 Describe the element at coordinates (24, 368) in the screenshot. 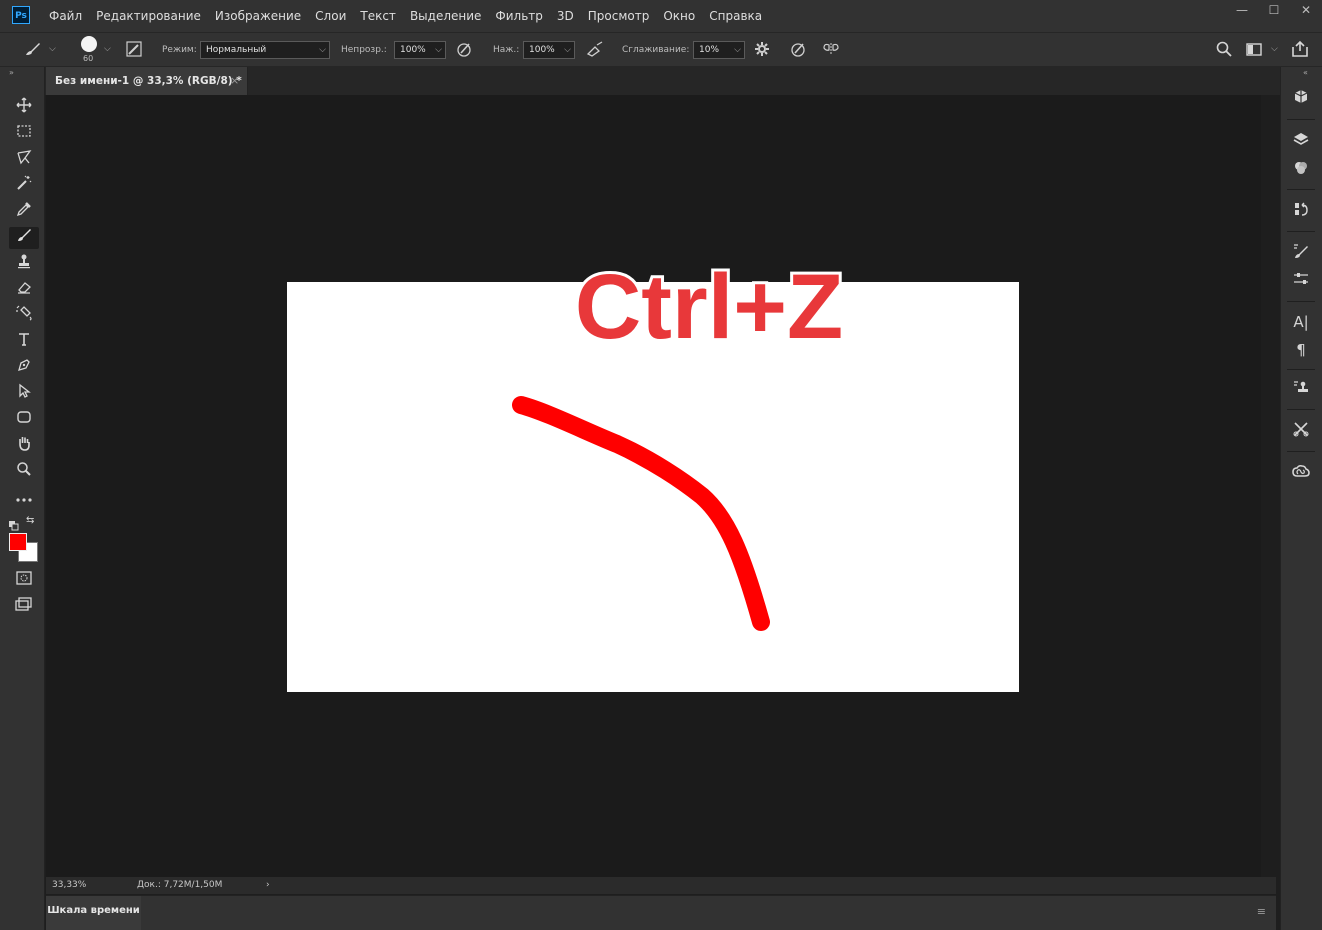

I see `pen-tool` at that location.